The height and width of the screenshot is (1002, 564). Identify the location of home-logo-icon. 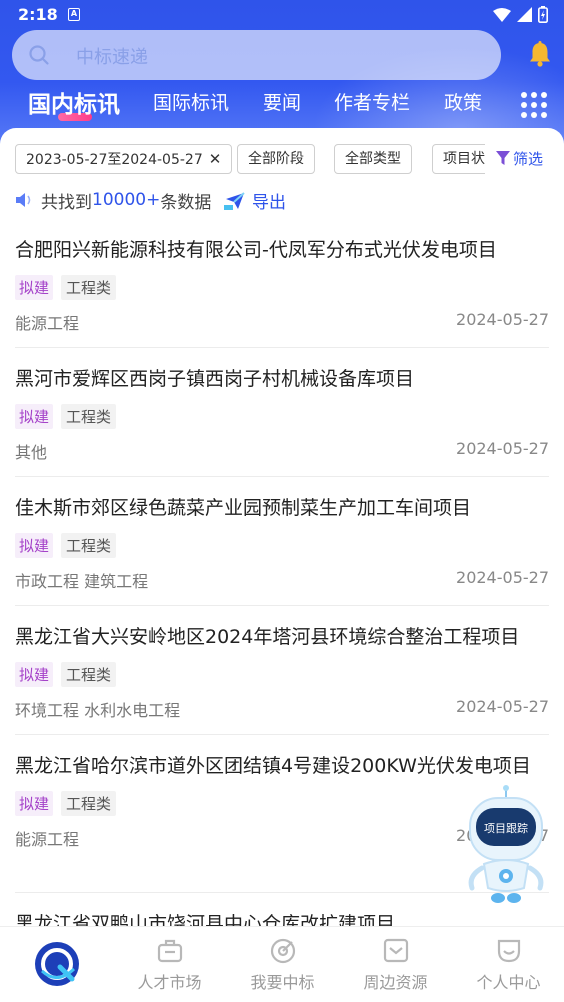
(57, 964).